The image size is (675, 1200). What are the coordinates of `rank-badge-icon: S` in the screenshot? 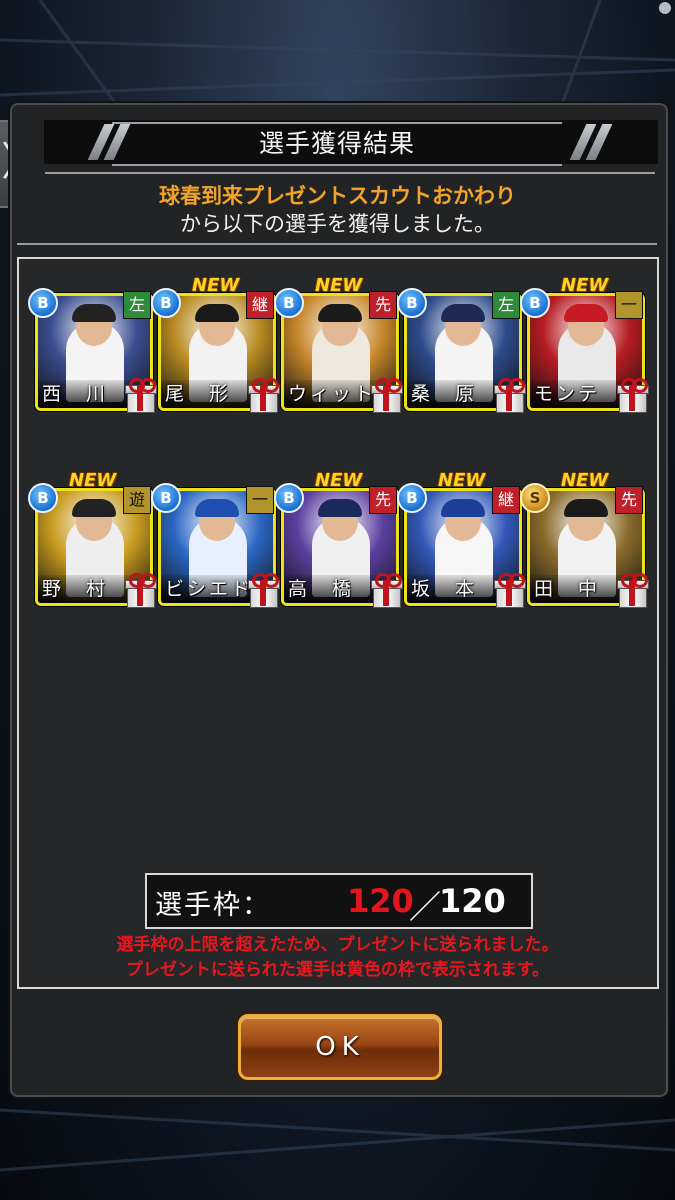 It's located at (535, 498).